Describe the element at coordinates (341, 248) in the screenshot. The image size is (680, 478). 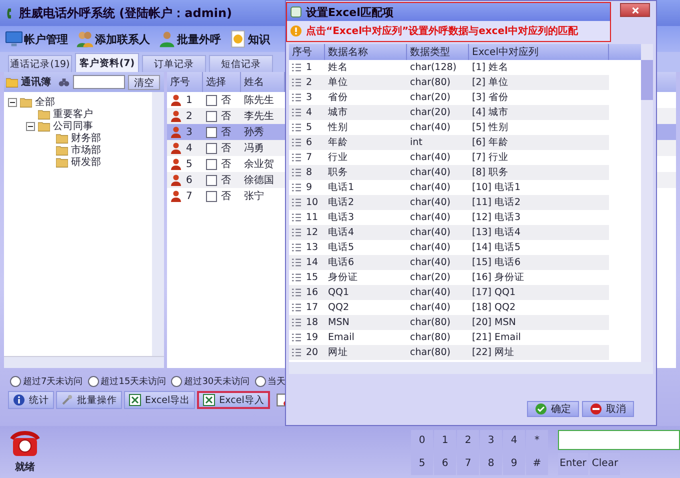
I see `field-name: 电话5` at that location.